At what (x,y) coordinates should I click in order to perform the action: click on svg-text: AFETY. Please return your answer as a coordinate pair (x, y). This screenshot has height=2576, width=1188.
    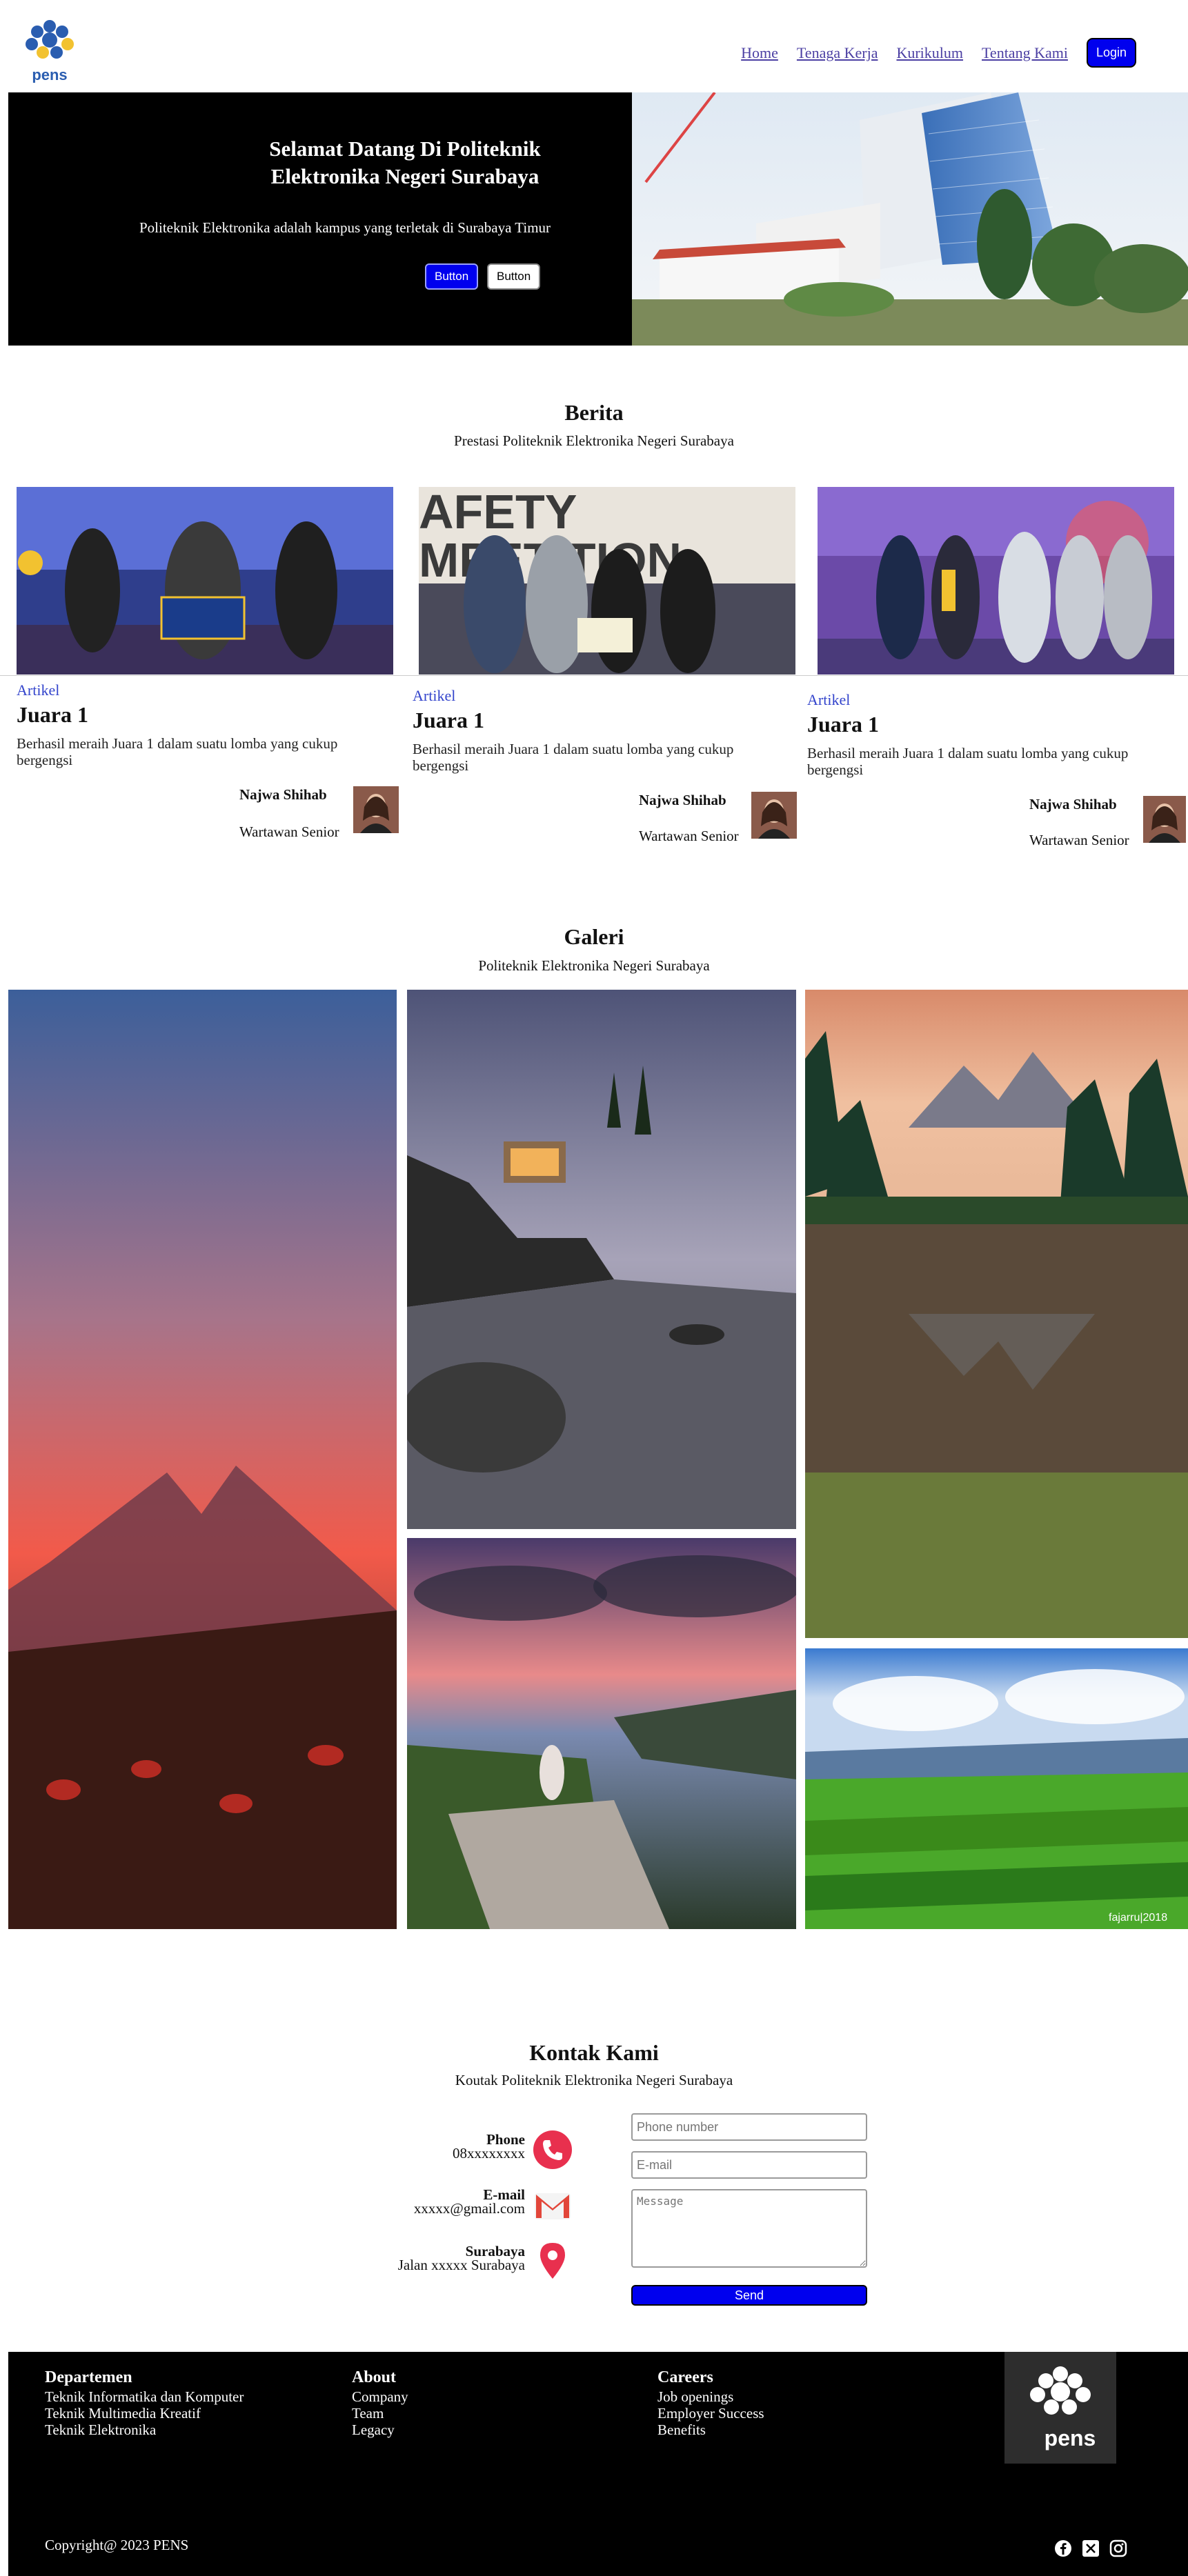
    Looking at the image, I should click on (498, 513).